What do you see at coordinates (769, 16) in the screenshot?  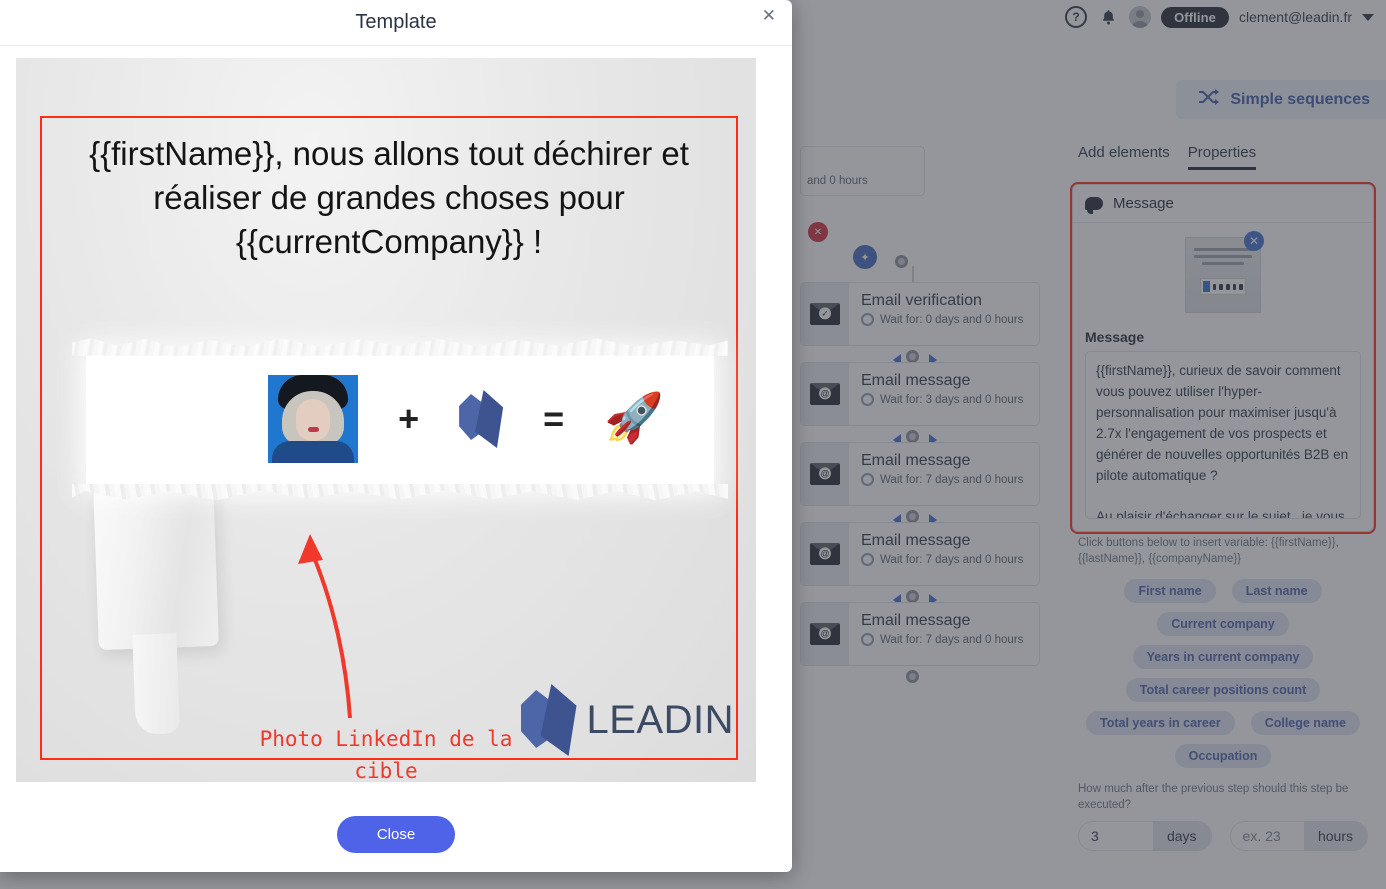 I see `close-icon: ✕` at bounding box center [769, 16].